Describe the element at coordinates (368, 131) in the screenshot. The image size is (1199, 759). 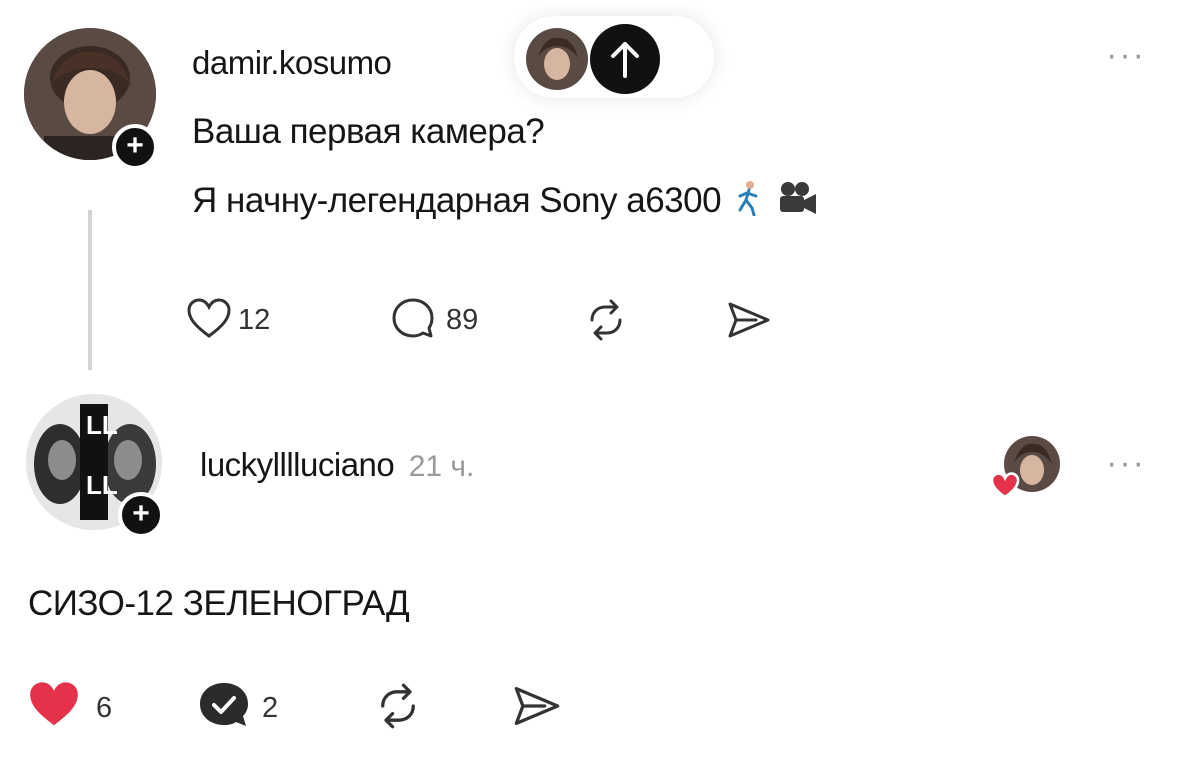
I see `post-question: Ваша первая камера?` at that location.